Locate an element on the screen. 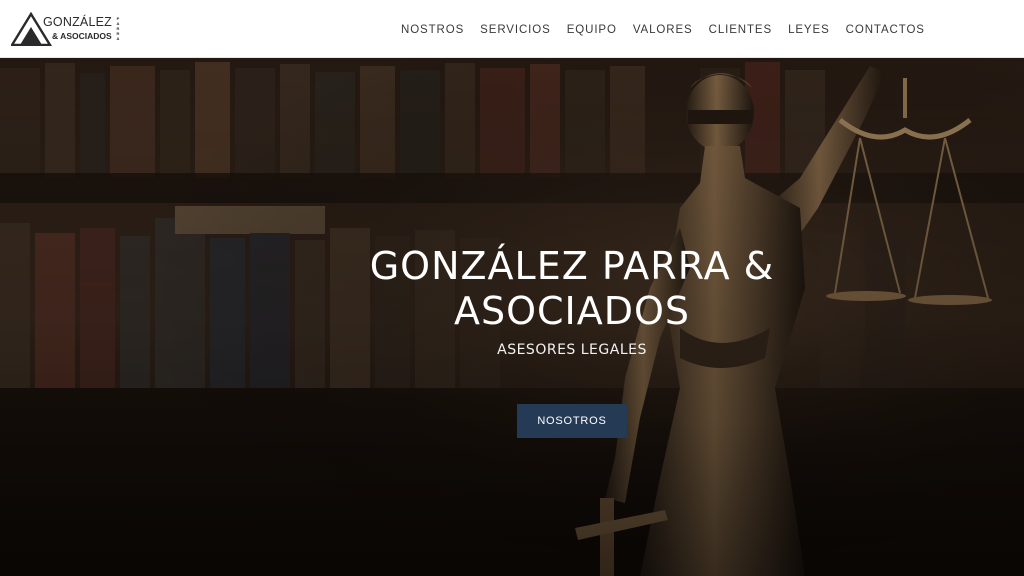 The height and width of the screenshot is (576, 1024). hero-title: GONZÁLEZ PARRA & ASOCIADOS is located at coordinates (572, 289).